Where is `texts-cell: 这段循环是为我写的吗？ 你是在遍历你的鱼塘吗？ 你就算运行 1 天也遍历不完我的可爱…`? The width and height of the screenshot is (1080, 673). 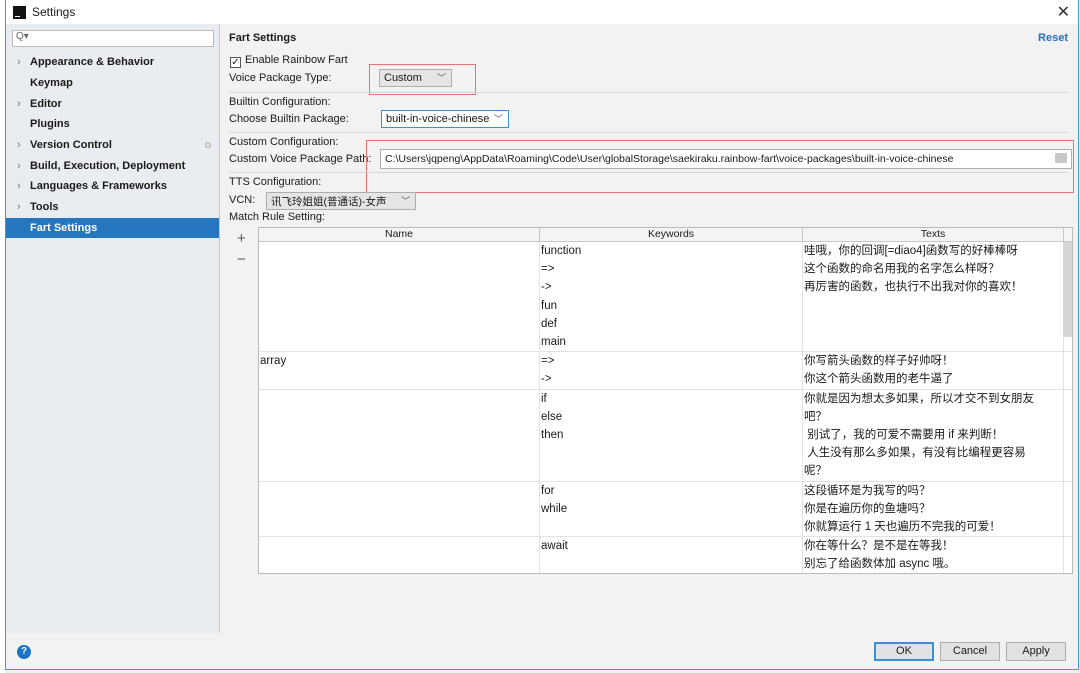
texts-cell: 这段循环是为我写的吗？ 你是在遍历你的鱼塘吗？ 你就算运行 1 天也遍历不完我的可爱… is located at coordinates (933, 509).